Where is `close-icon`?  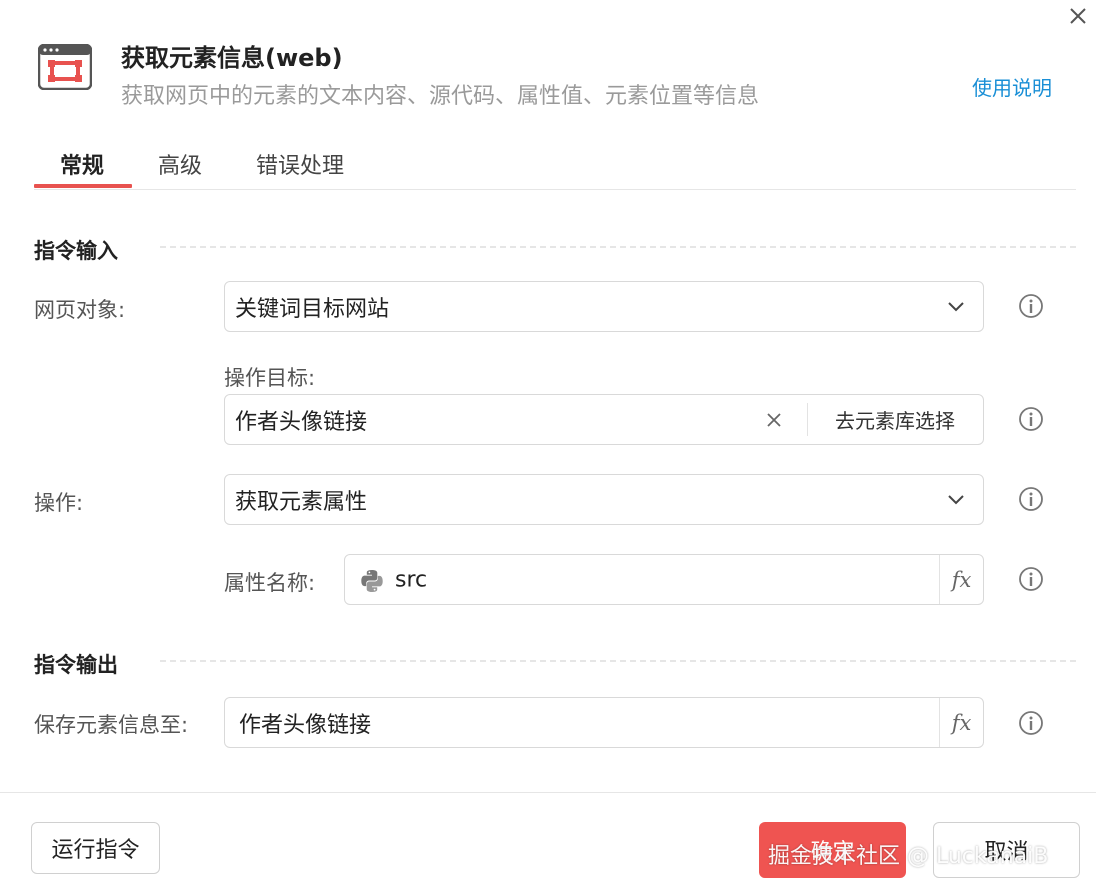
close-icon is located at coordinates (1078, 16).